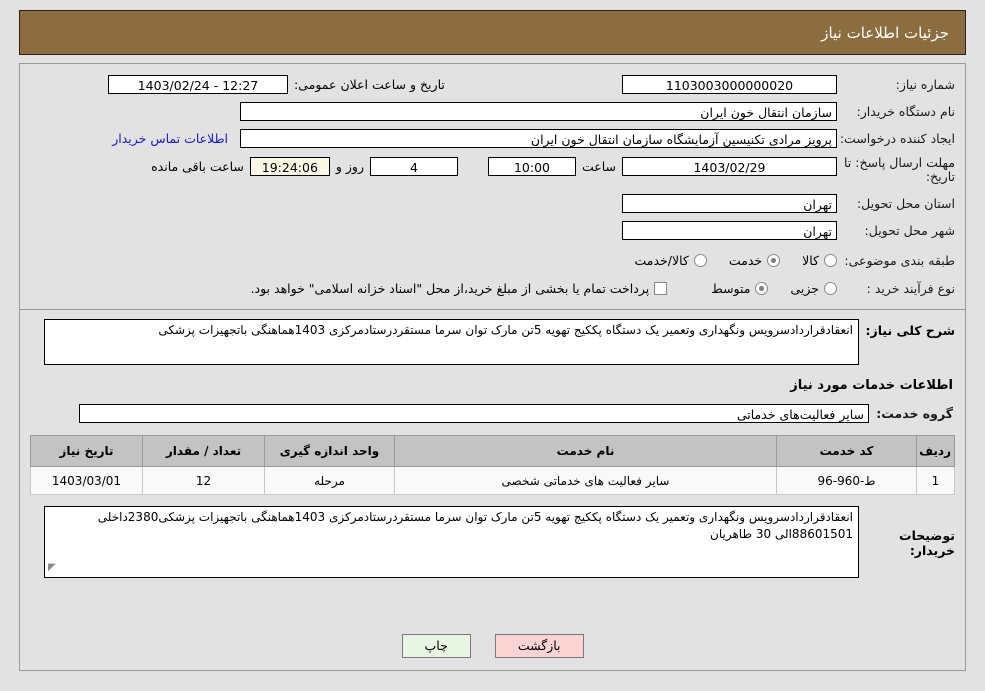 This screenshot has height=691, width=985. I want to click on cell-quantity: 12, so click(203, 480).